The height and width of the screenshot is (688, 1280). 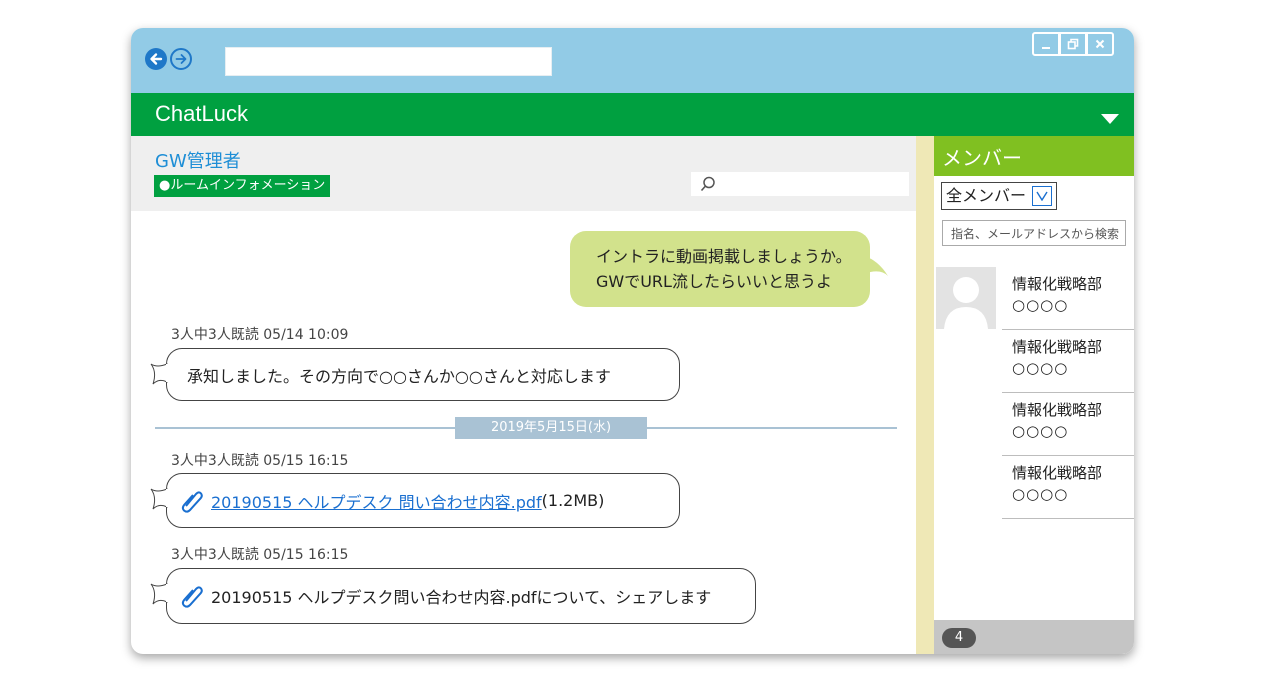 I want to click on own-message-line-2: GWでURL流したらいいと思うよ, so click(x=714, y=281).